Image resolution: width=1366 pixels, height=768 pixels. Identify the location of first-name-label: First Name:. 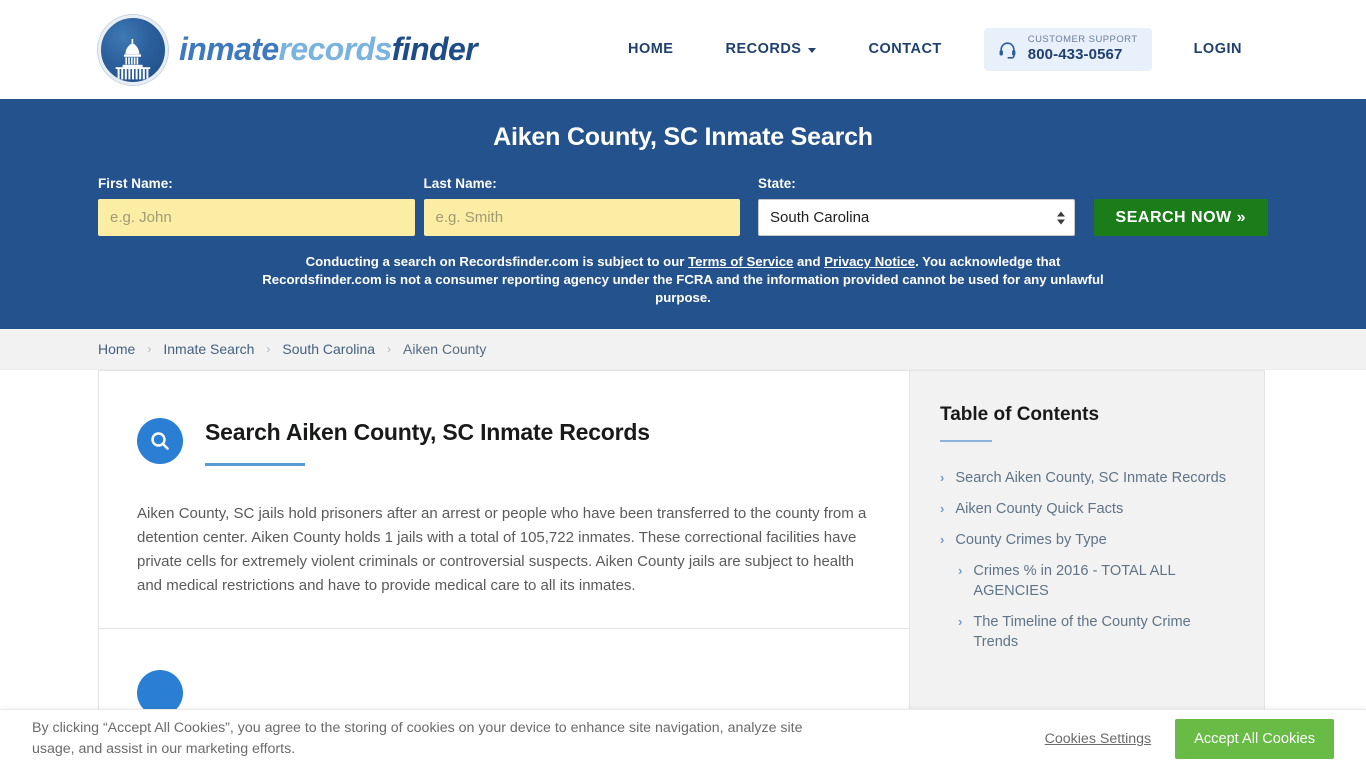
(135, 183).